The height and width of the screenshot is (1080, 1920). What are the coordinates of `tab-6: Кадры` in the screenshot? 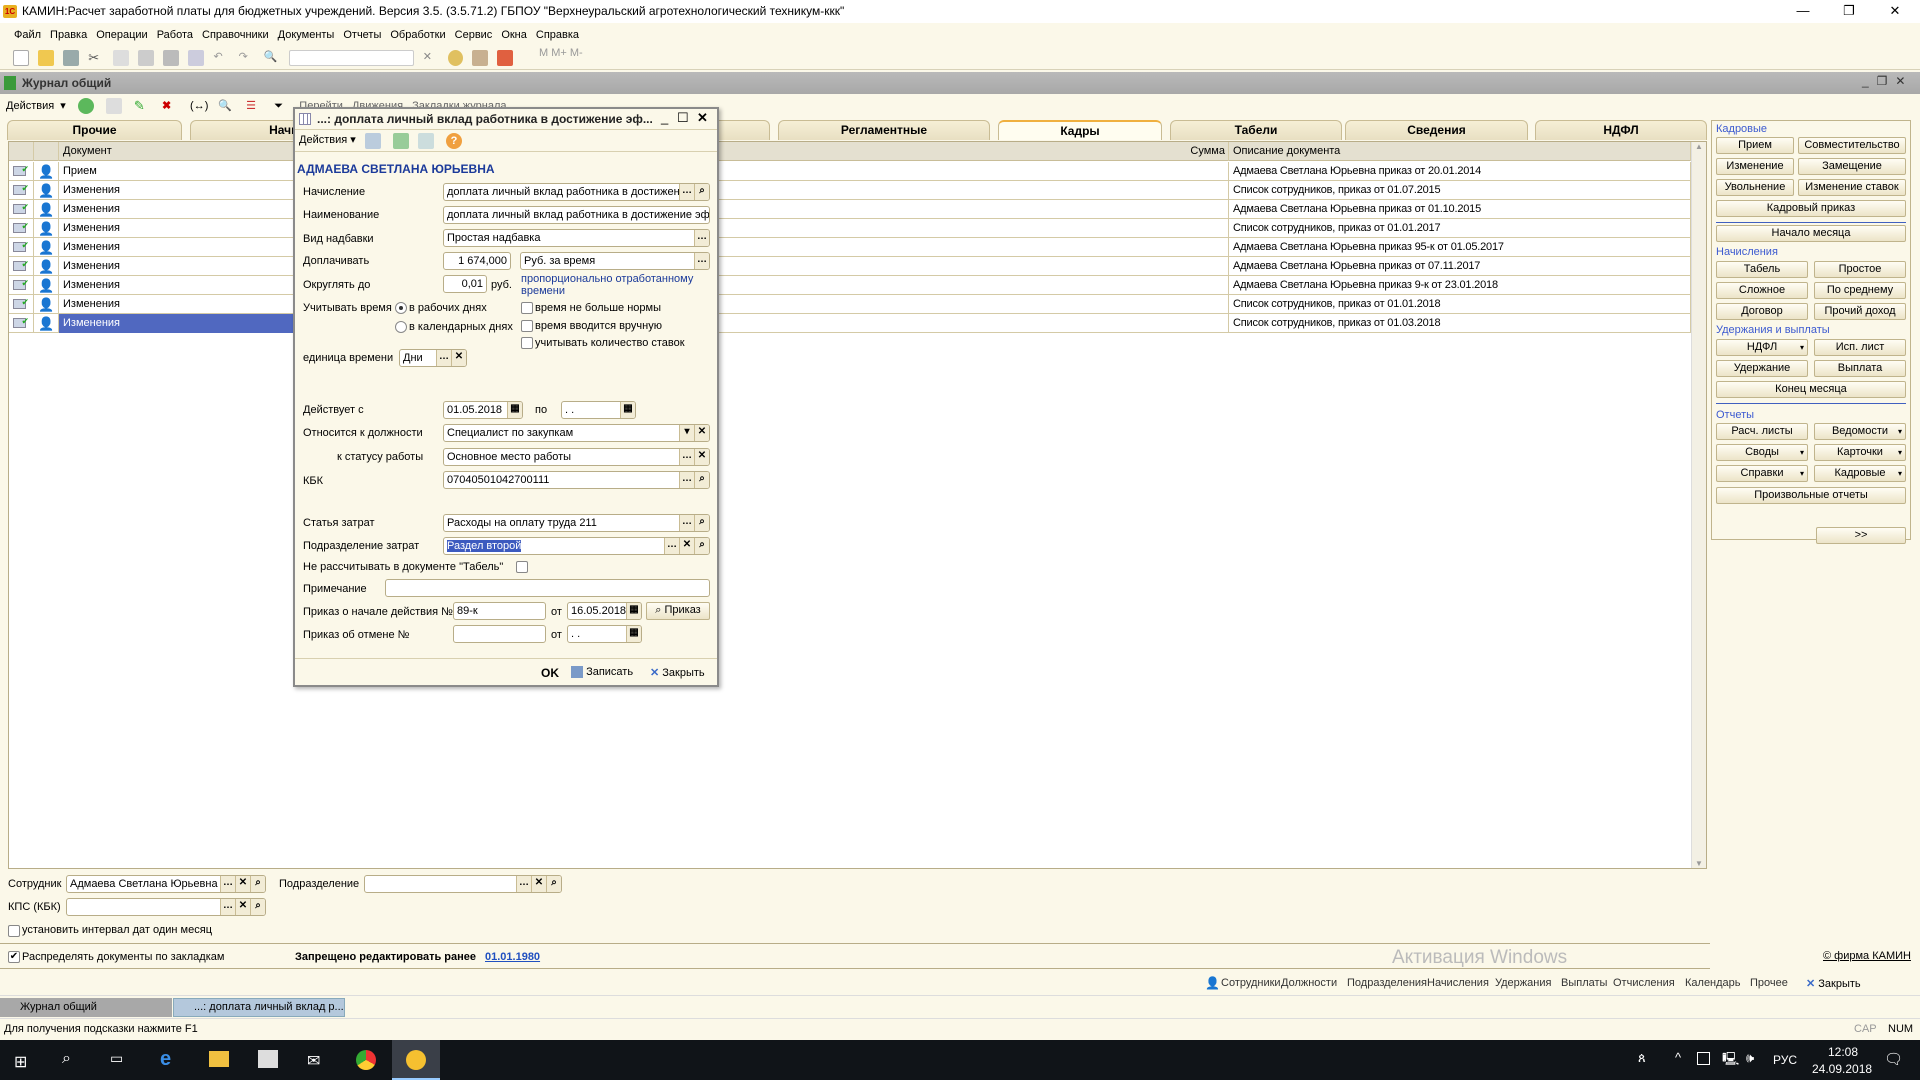 It's located at (1080, 130).